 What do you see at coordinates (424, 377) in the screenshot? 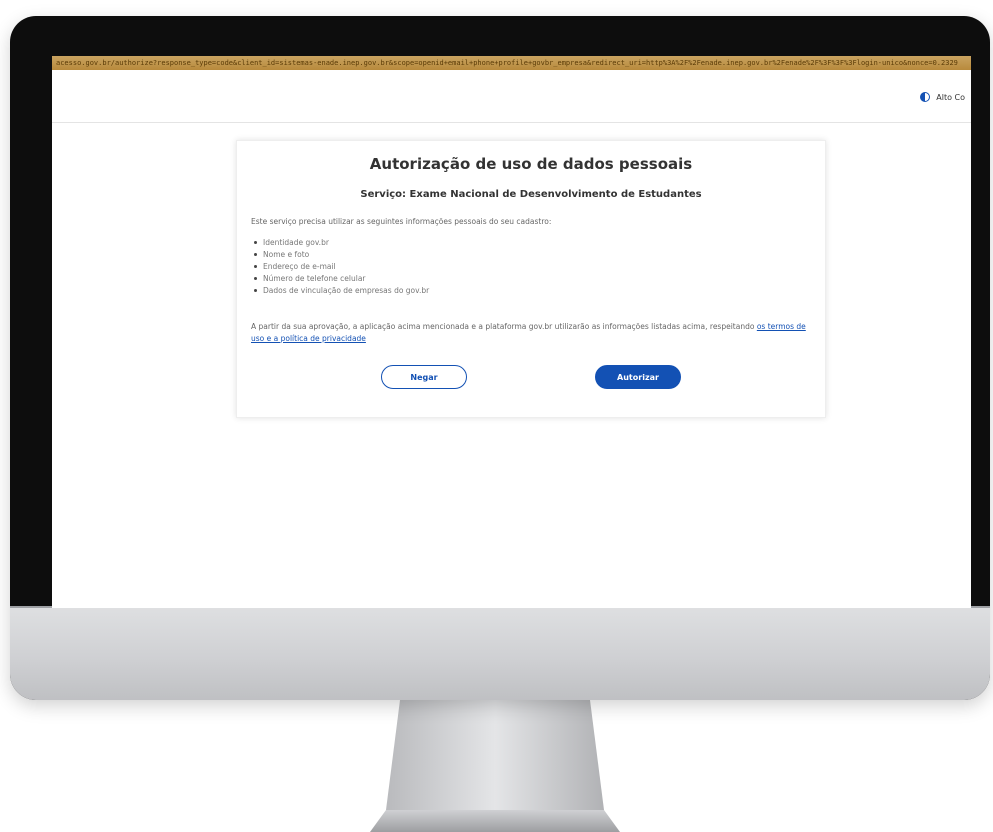
I see `deny-button: Negar` at bounding box center [424, 377].